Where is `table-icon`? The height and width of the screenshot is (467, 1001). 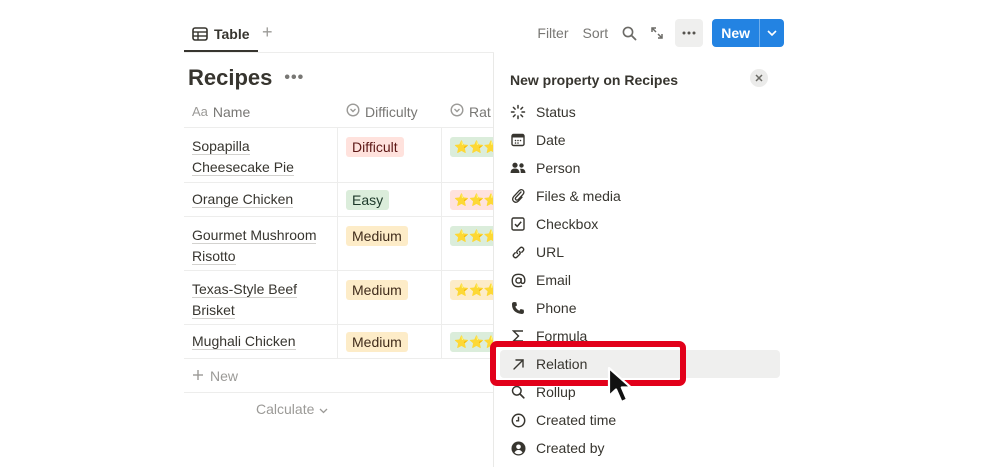
table-icon is located at coordinates (200, 34).